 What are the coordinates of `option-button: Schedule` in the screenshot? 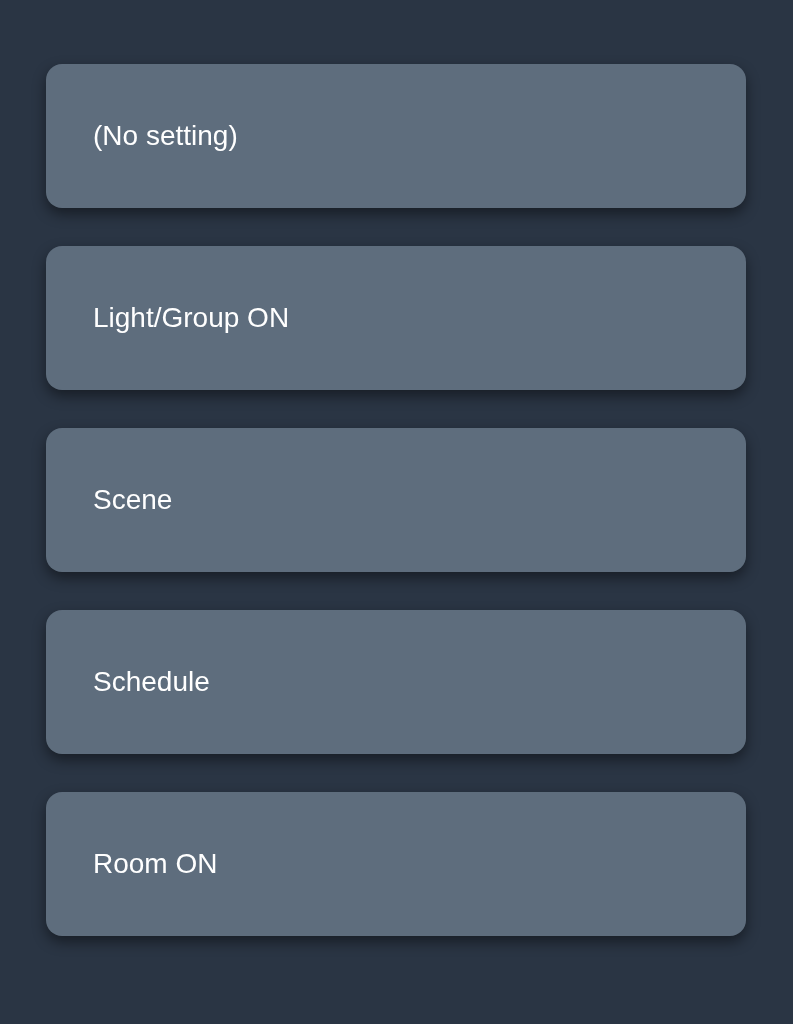 It's located at (396, 682).